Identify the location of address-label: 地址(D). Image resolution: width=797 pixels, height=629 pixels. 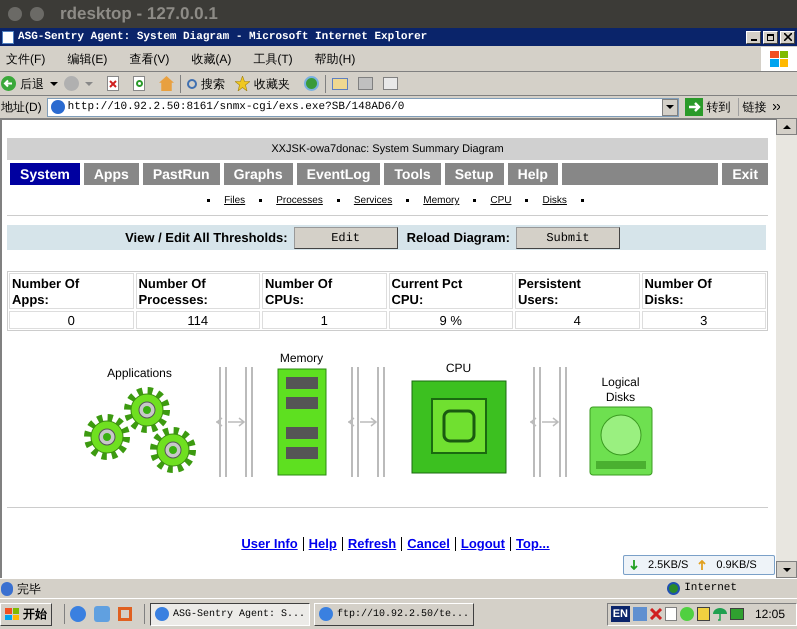
(21, 107).